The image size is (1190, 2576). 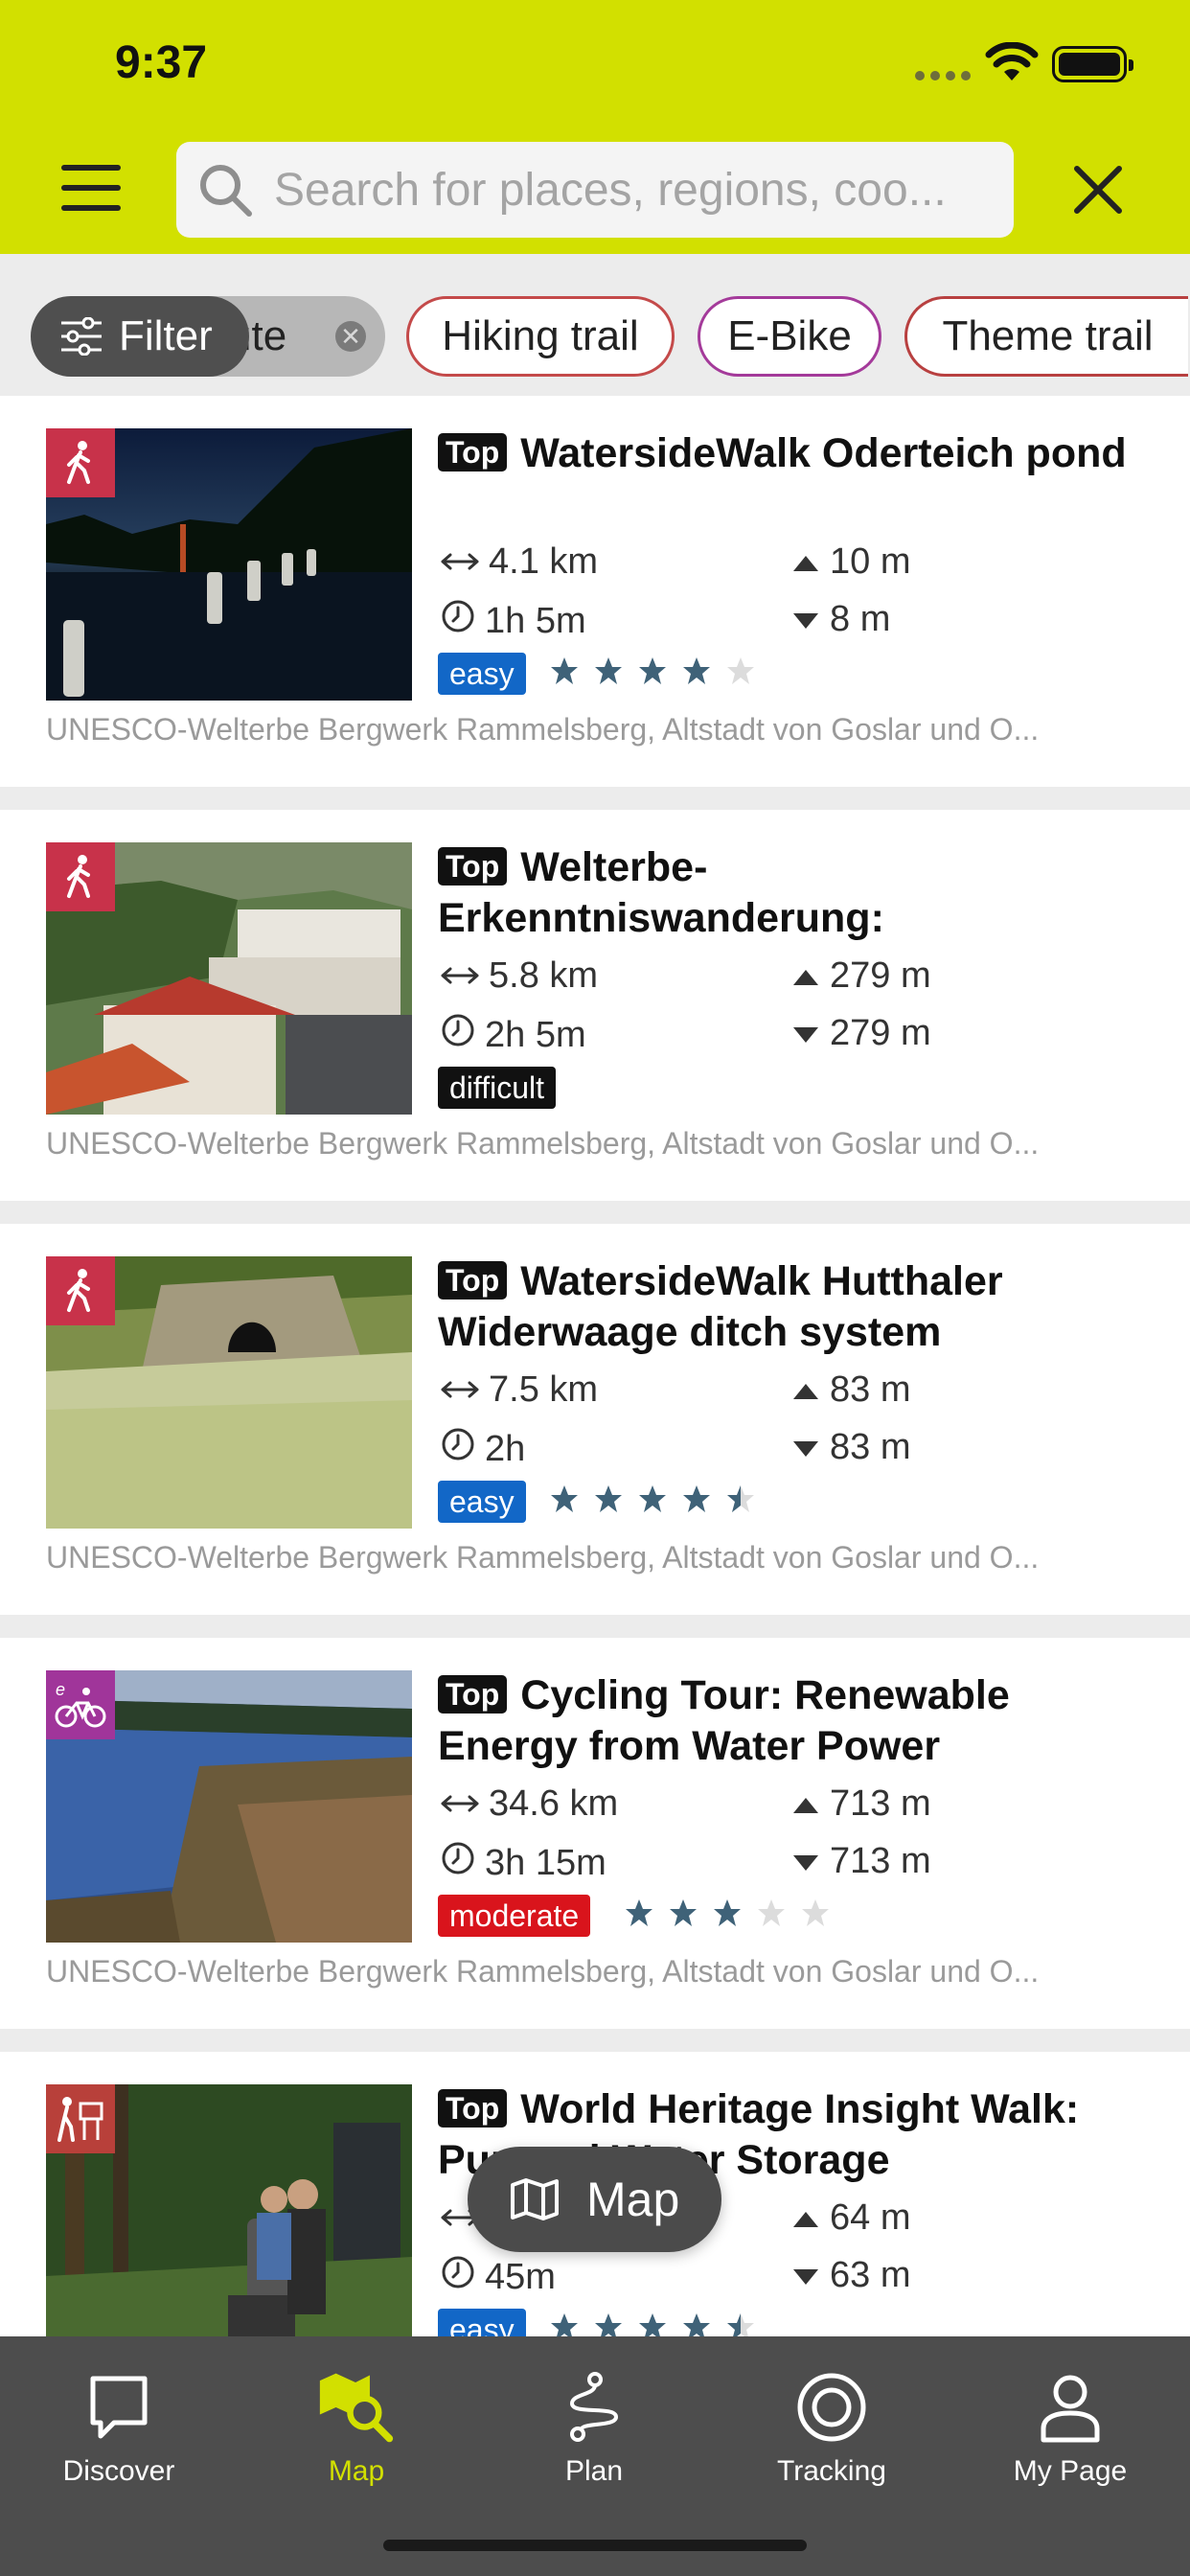 What do you see at coordinates (633, 2199) in the screenshot?
I see `map-button-label: Map` at bounding box center [633, 2199].